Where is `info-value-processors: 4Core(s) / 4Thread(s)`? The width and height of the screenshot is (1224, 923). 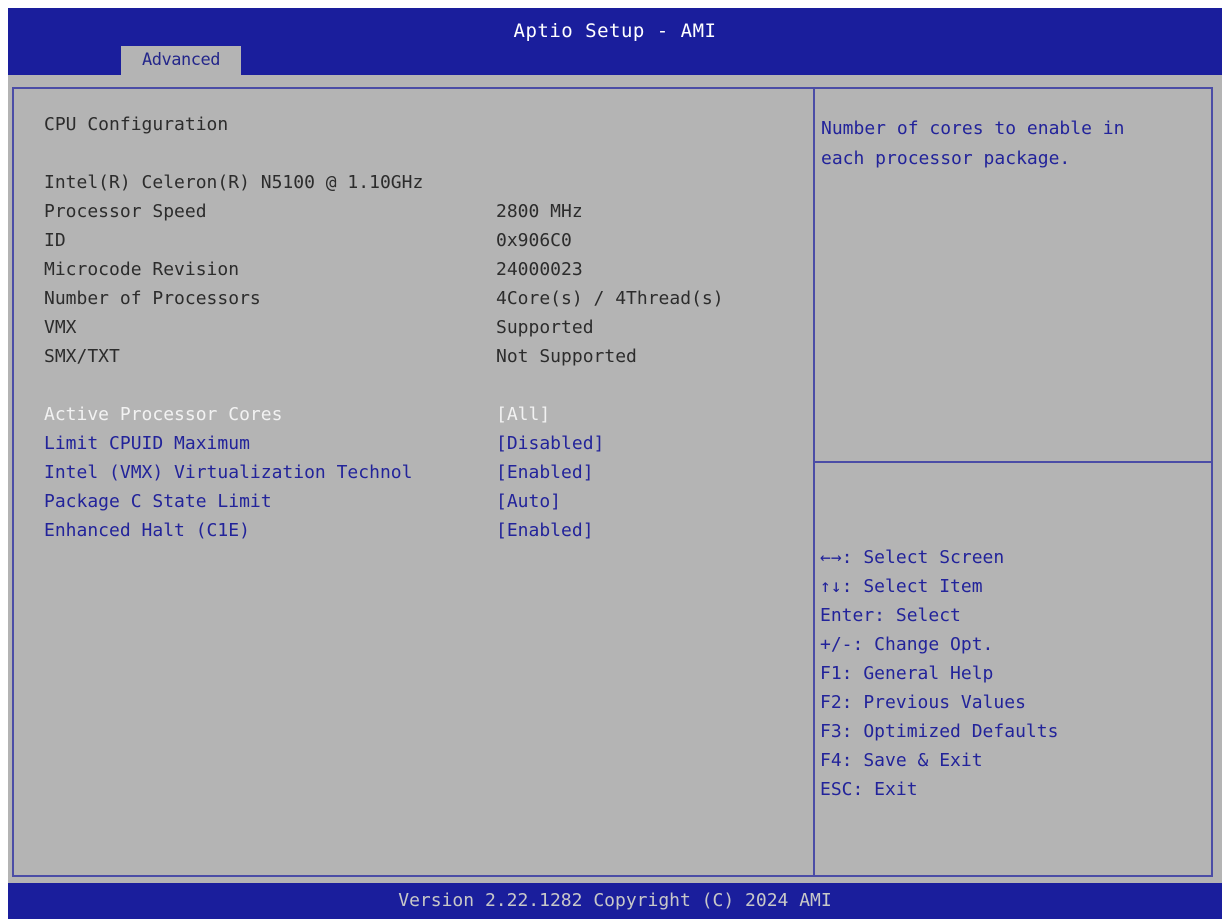 info-value-processors: 4Core(s) / 4Thread(s) is located at coordinates (610, 298).